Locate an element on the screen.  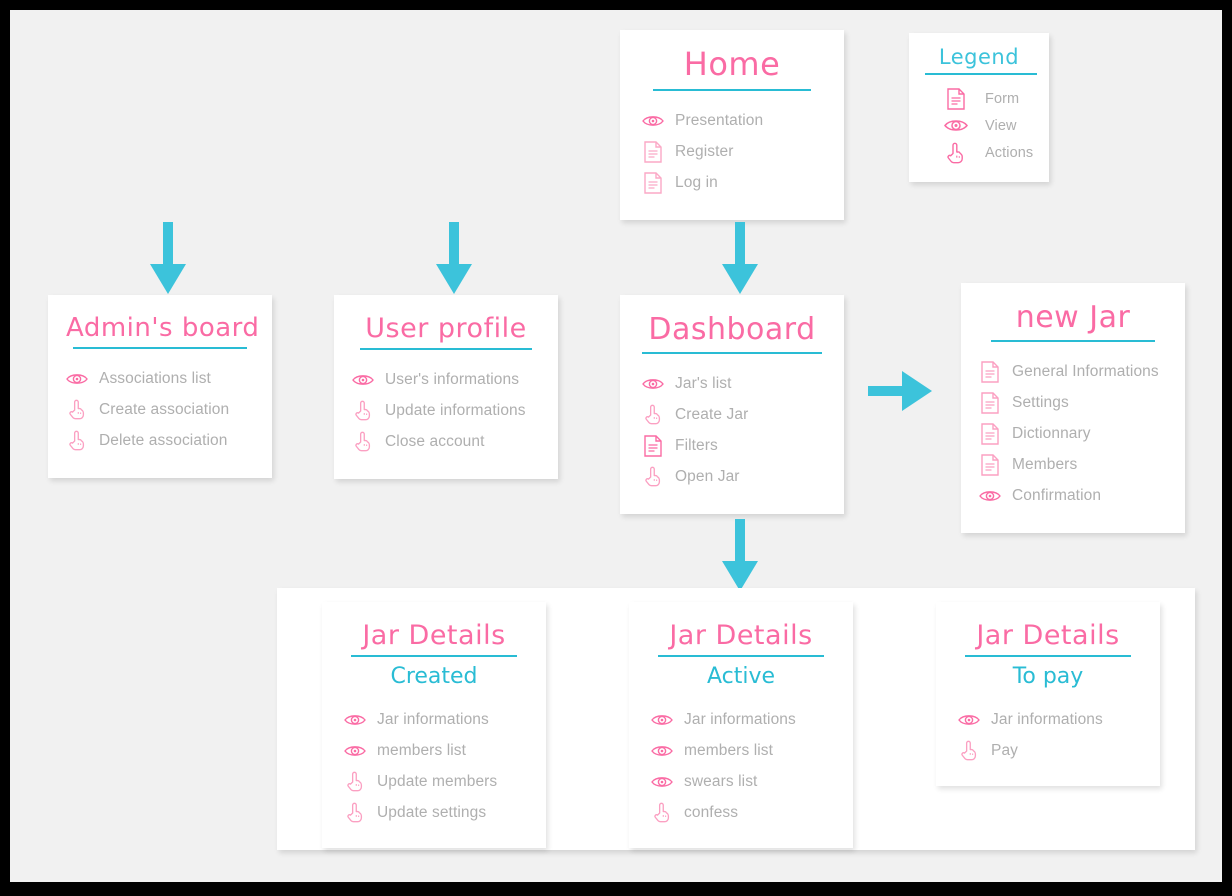
list-item: Update informations is located at coordinates (446, 410).